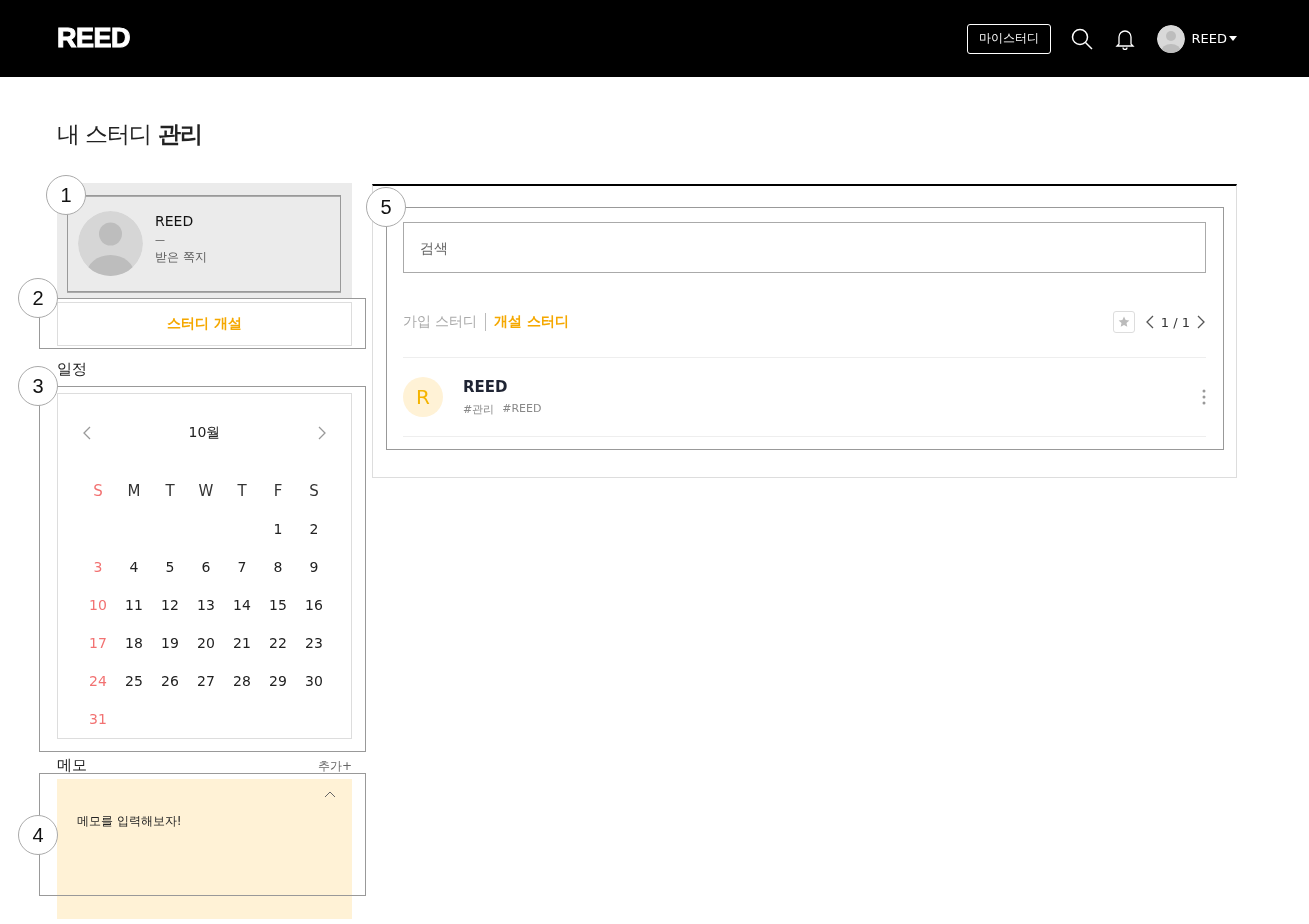  What do you see at coordinates (1204, 397) in the screenshot?
I see `more-icon` at bounding box center [1204, 397].